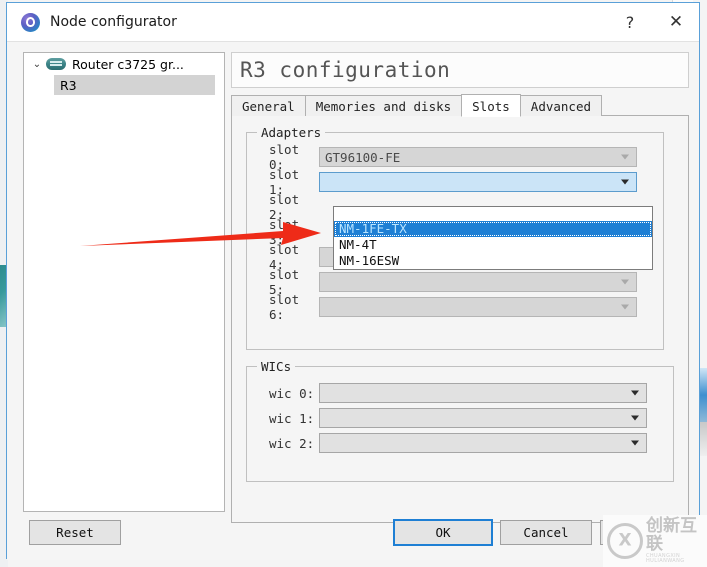  I want to click on wic-1-label: wic 1:, so click(292, 418).